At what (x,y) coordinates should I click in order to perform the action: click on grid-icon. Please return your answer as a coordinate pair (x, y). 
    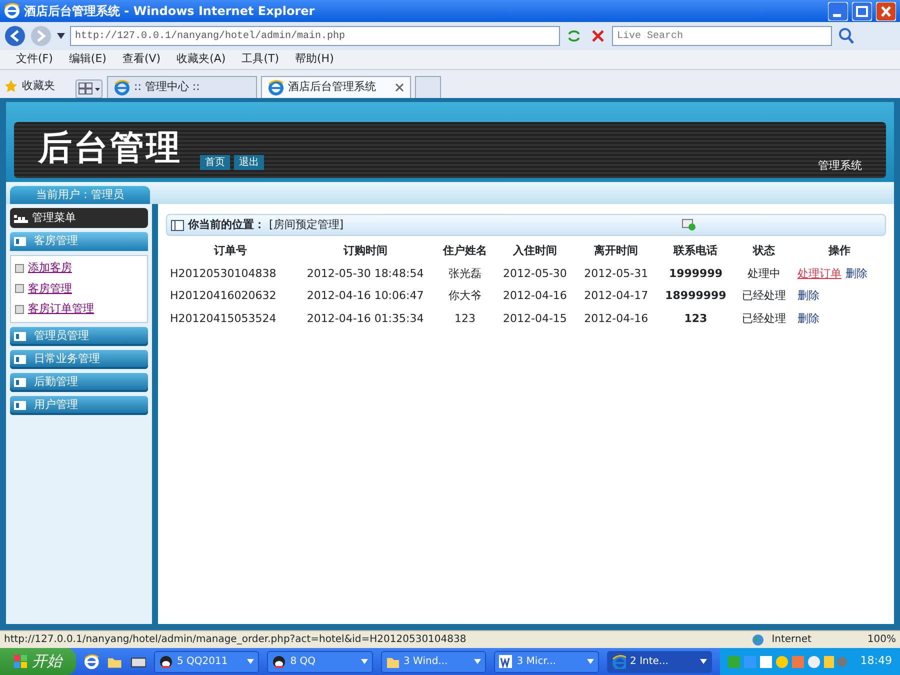
    Looking at the image, I should click on (21, 218).